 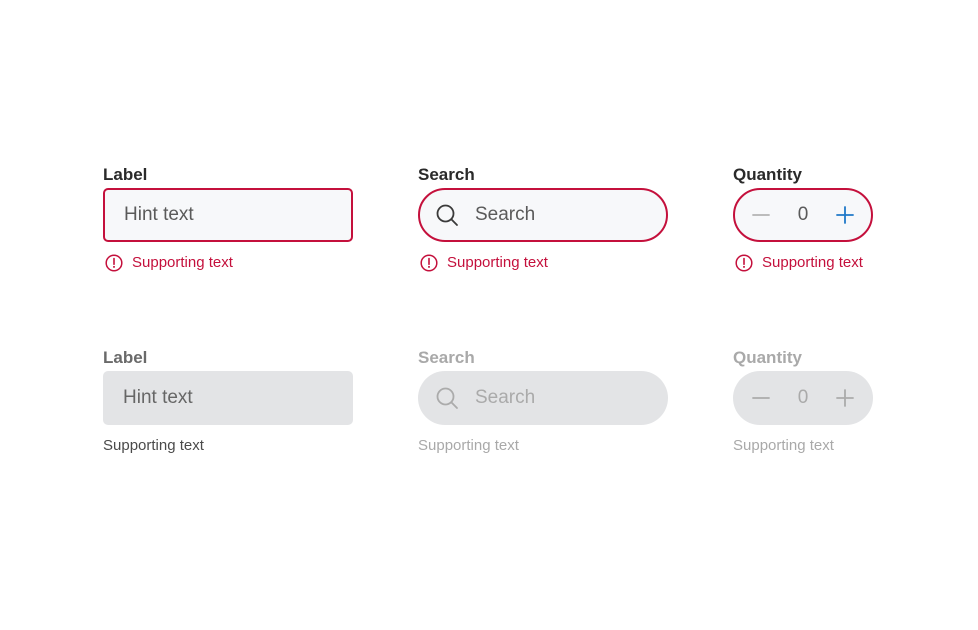 I want to click on search-input: Search, so click(x=543, y=215).